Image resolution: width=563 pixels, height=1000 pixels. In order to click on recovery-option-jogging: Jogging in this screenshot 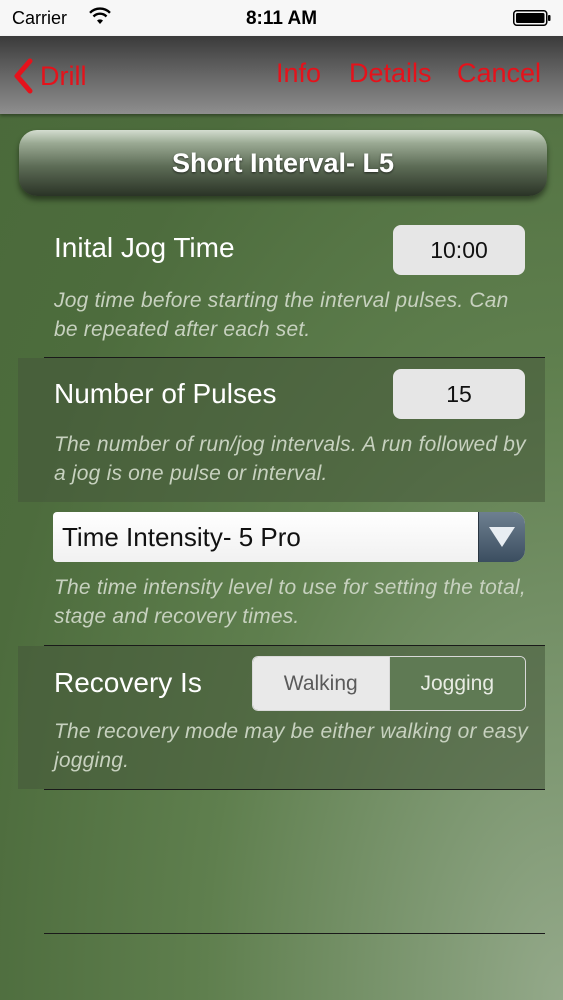, I will do `click(456, 683)`.